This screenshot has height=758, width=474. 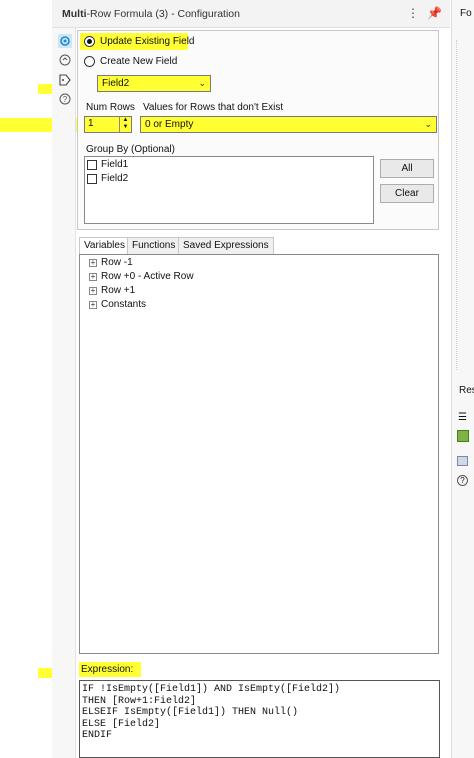 I want to click on panel-title: Multi-Row Formula (3) - Configuration, so click(x=151, y=14).